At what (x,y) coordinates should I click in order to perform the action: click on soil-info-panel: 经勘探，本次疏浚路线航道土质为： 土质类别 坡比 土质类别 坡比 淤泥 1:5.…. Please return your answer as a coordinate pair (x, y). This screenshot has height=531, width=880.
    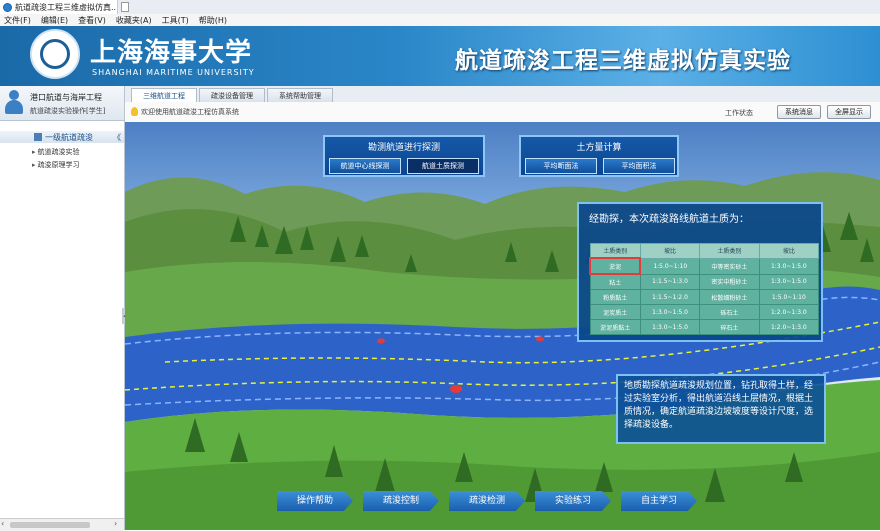
    Looking at the image, I should click on (700, 272).